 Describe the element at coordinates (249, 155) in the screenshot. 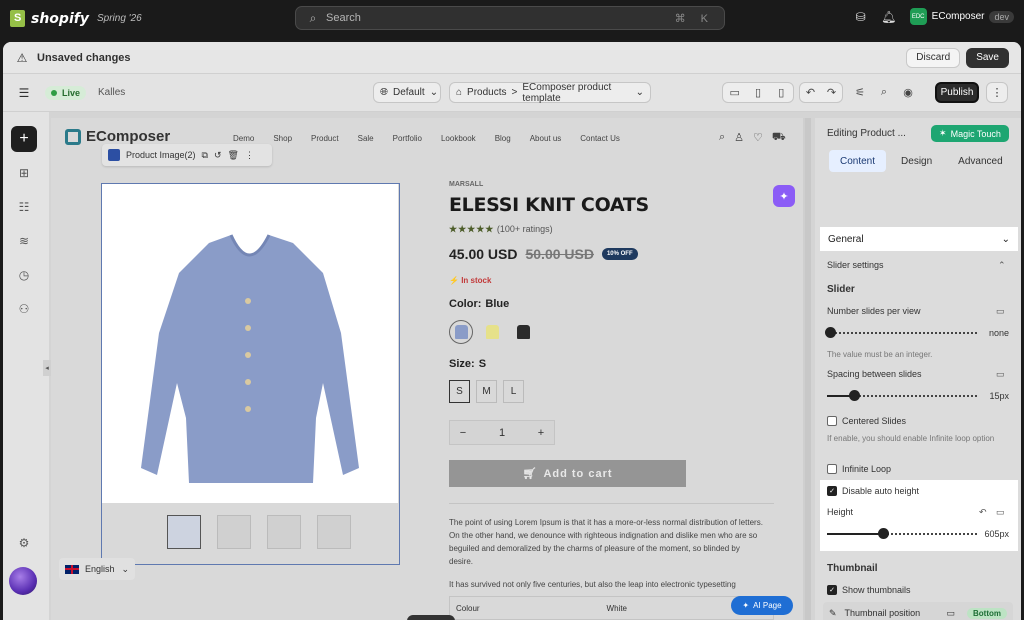

I see `more-icon: ⋮` at that location.